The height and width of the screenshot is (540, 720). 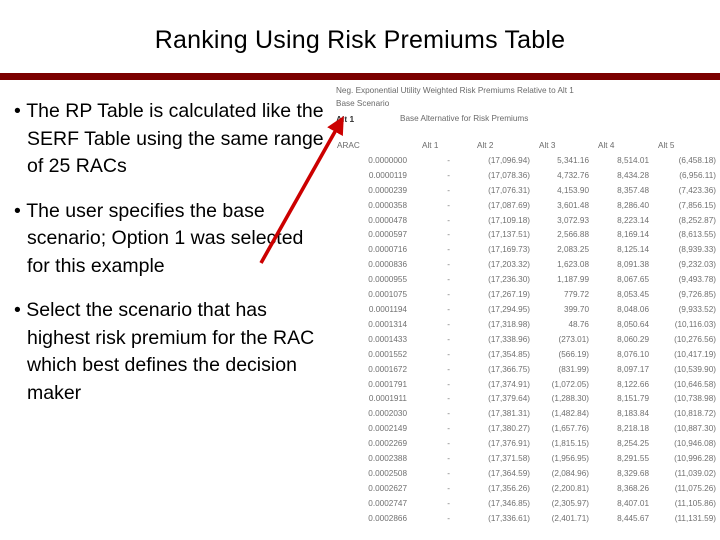 What do you see at coordinates (387, 414) in the screenshot?
I see `table-cell: 0.0002030` at bounding box center [387, 414].